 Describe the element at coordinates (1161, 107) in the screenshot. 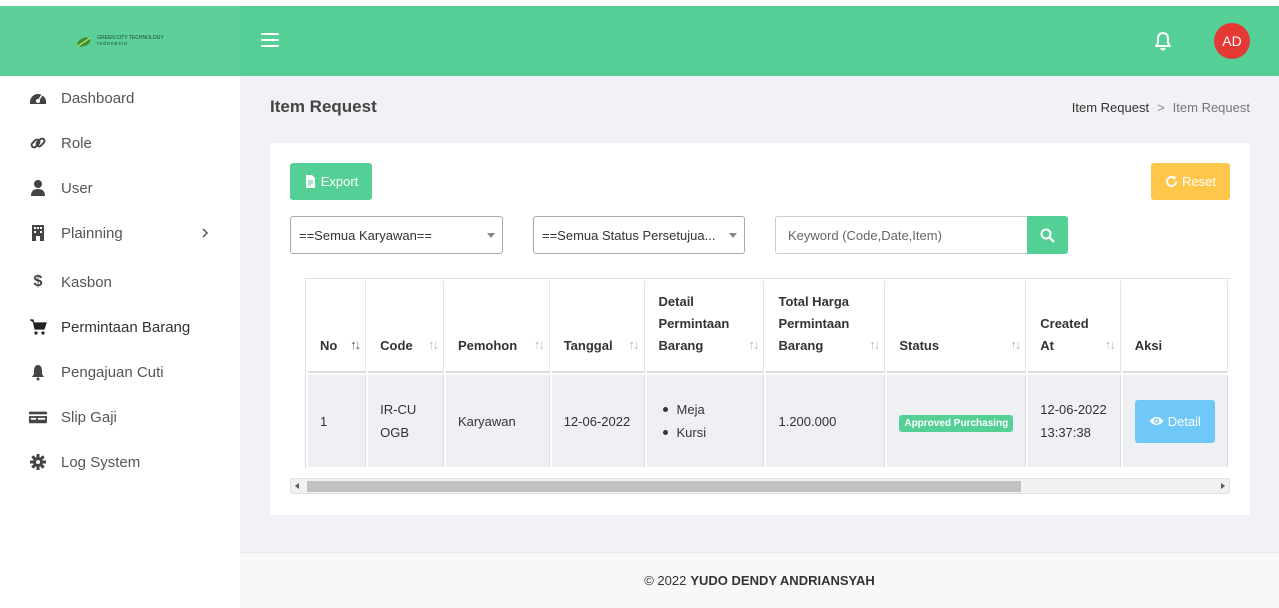

I see `breadcrumb: Item Request > Item Request` at that location.